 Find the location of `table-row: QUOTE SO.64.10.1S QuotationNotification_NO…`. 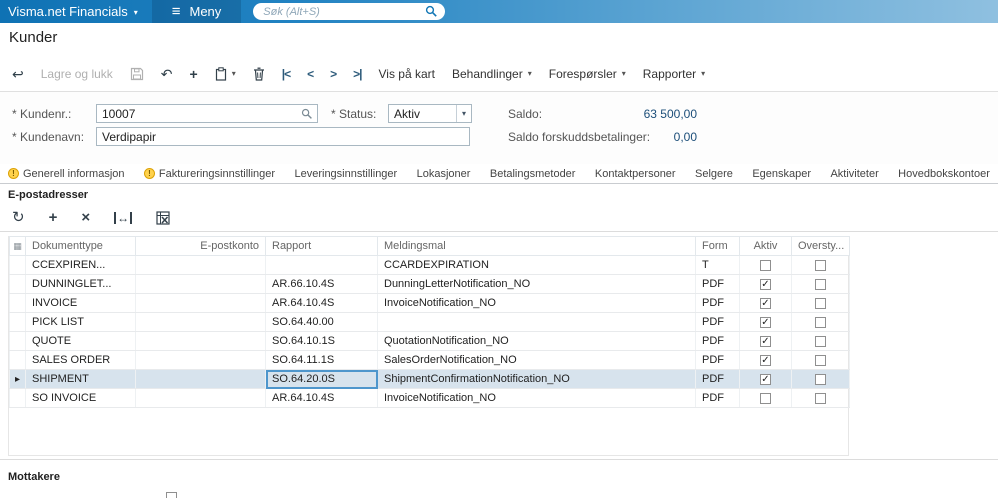

table-row: QUOTE SO.64.10.1S QuotationNotification_NO… is located at coordinates (429, 341).